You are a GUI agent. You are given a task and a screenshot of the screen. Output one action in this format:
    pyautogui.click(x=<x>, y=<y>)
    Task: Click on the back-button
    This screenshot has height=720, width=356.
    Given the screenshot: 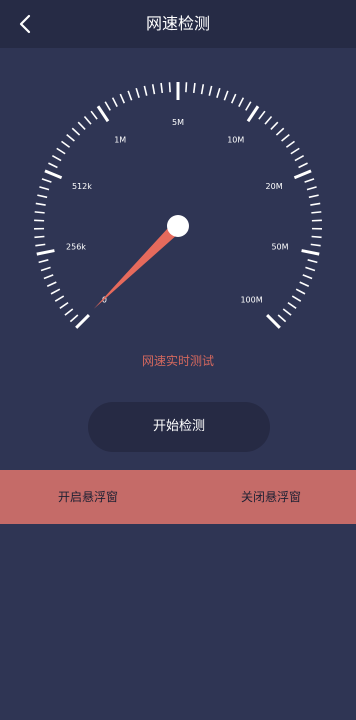 What is the action you would take?
    pyautogui.click(x=26, y=24)
    